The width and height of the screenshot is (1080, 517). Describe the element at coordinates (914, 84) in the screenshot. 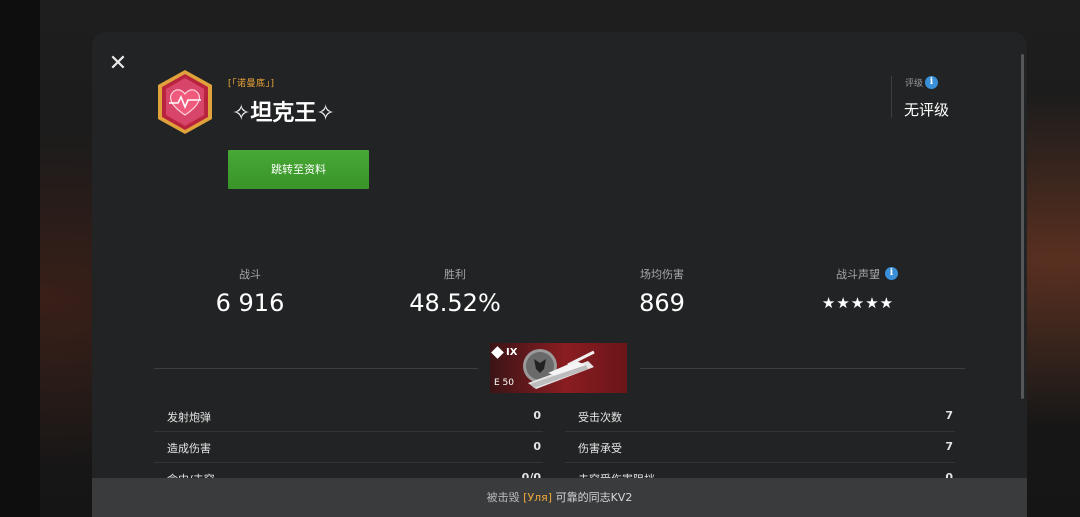

I see `rating-label: 评级` at that location.